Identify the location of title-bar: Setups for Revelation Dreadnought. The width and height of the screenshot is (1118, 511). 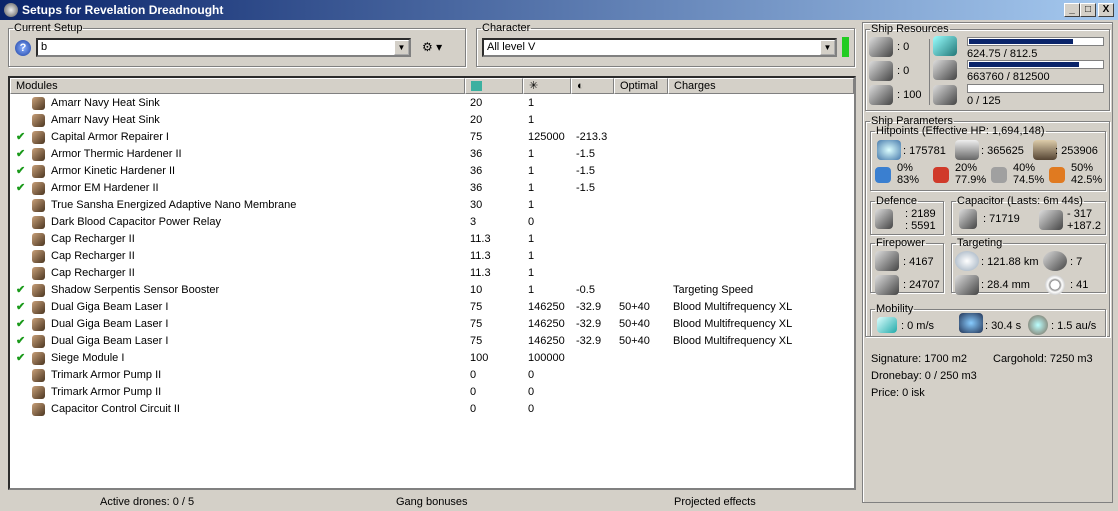
(559, 10).